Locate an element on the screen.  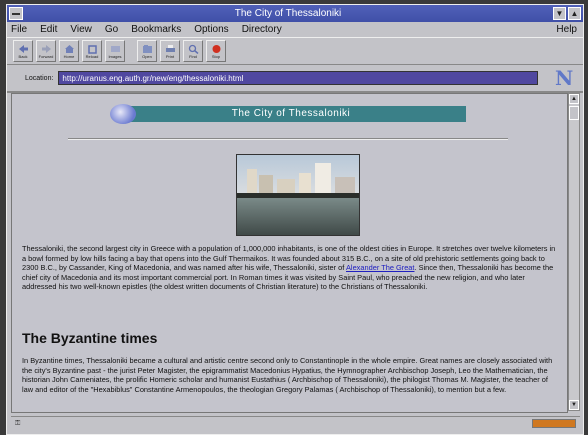
netscape-logo-icon: N is located at coordinates (565, 78).